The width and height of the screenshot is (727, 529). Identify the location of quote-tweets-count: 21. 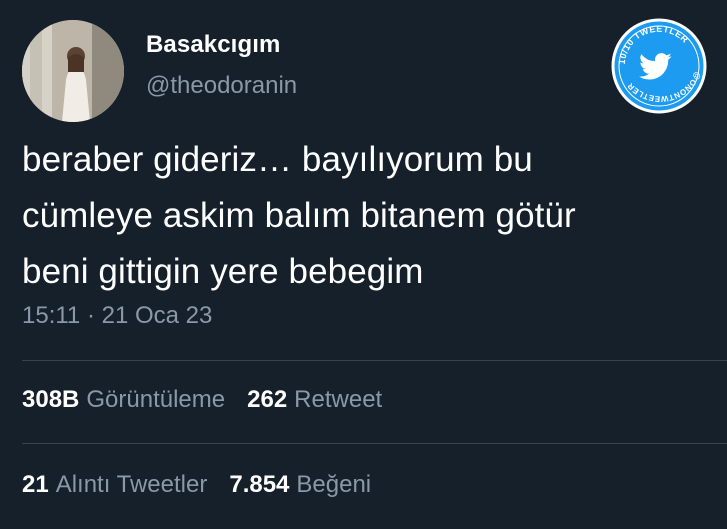
(35, 484).